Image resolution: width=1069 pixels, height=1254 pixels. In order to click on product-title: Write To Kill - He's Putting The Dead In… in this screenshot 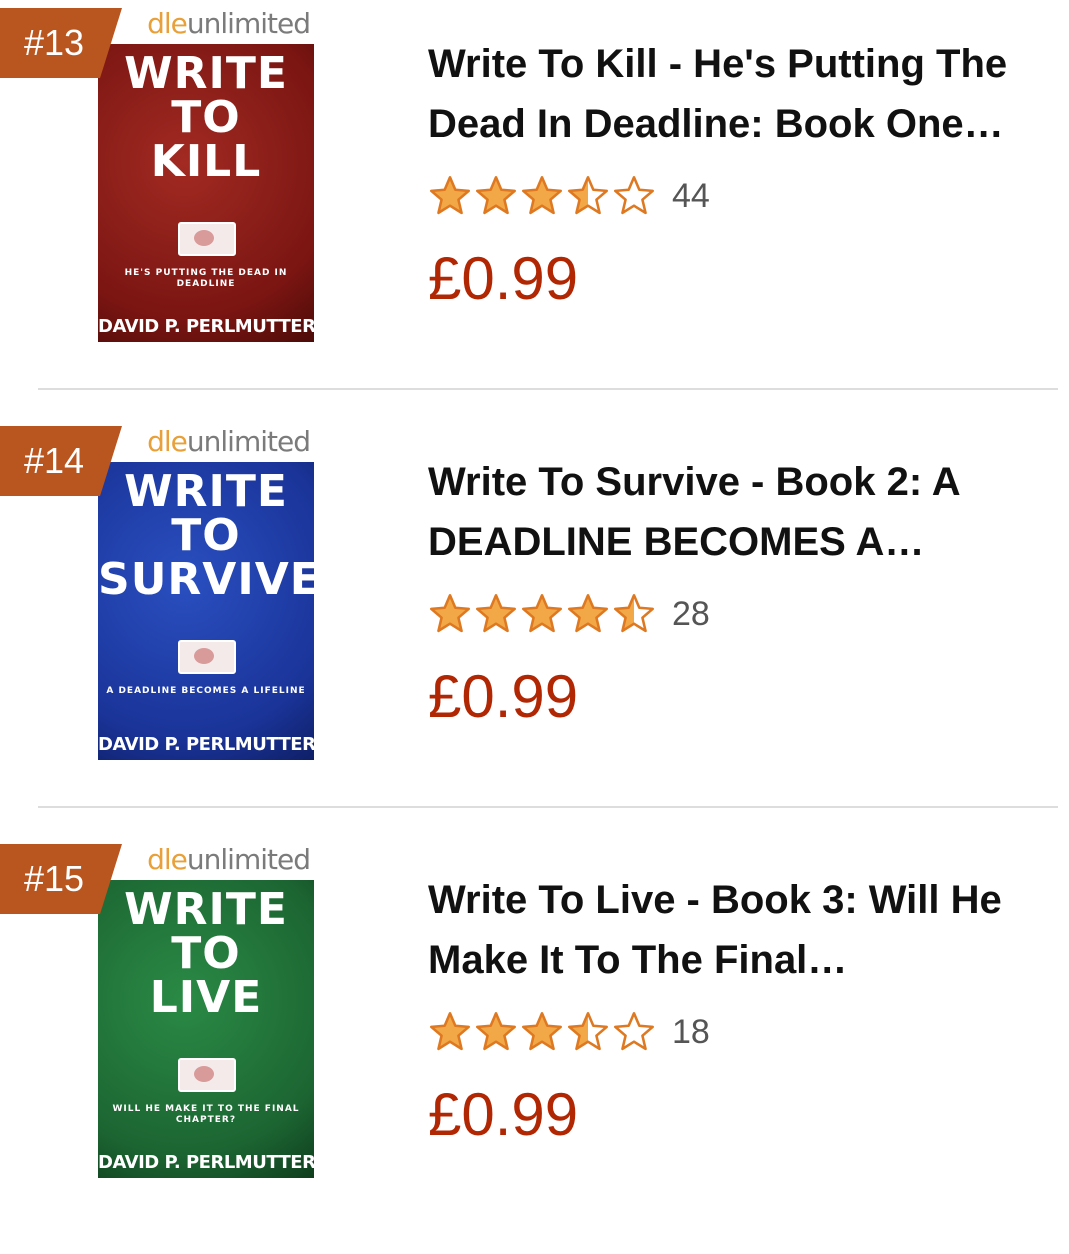, I will do `click(738, 94)`.